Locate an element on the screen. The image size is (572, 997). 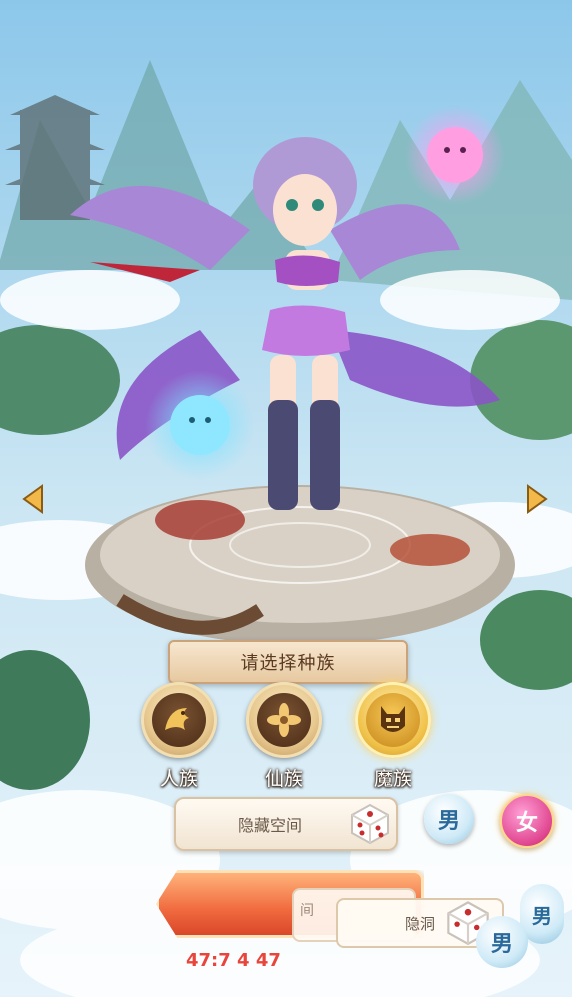
demon-mask-icon is located at coordinates (393, 720).